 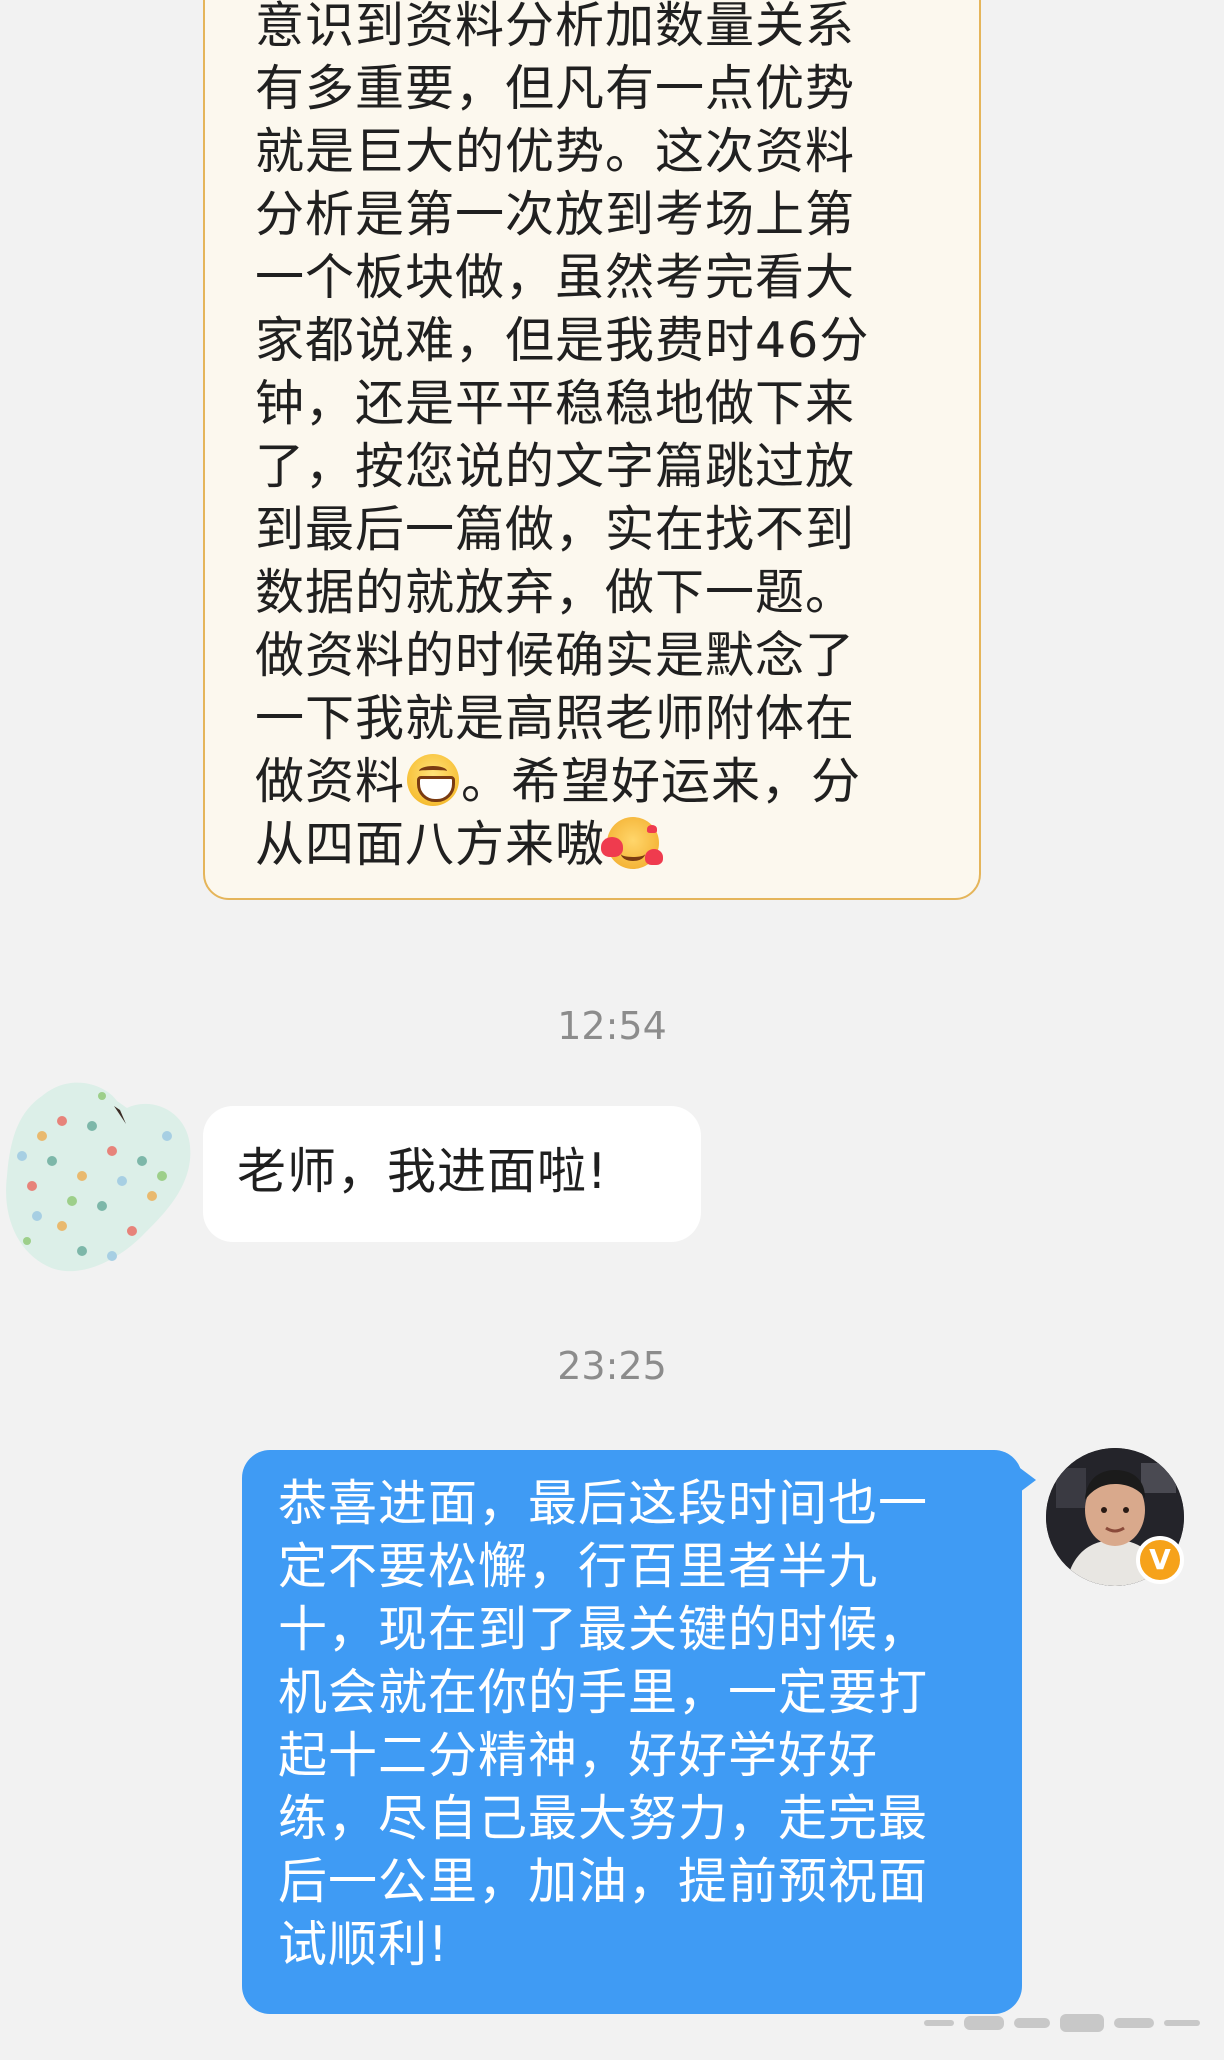 What do you see at coordinates (555, 529) in the screenshot?
I see `message-line: 到最后一篇做，实在找不到` at bounding box center [555, 529].